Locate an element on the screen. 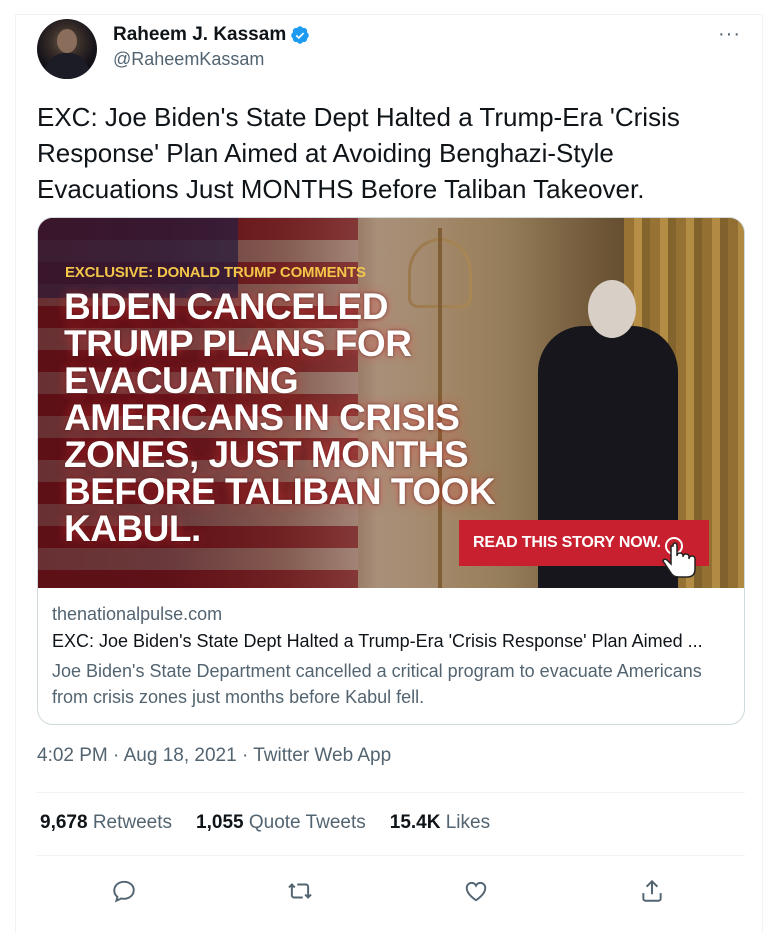 This screenshot has width=781, height=932. quote-tweets-label: Quote Tweets is located at coordinates (307, 822).